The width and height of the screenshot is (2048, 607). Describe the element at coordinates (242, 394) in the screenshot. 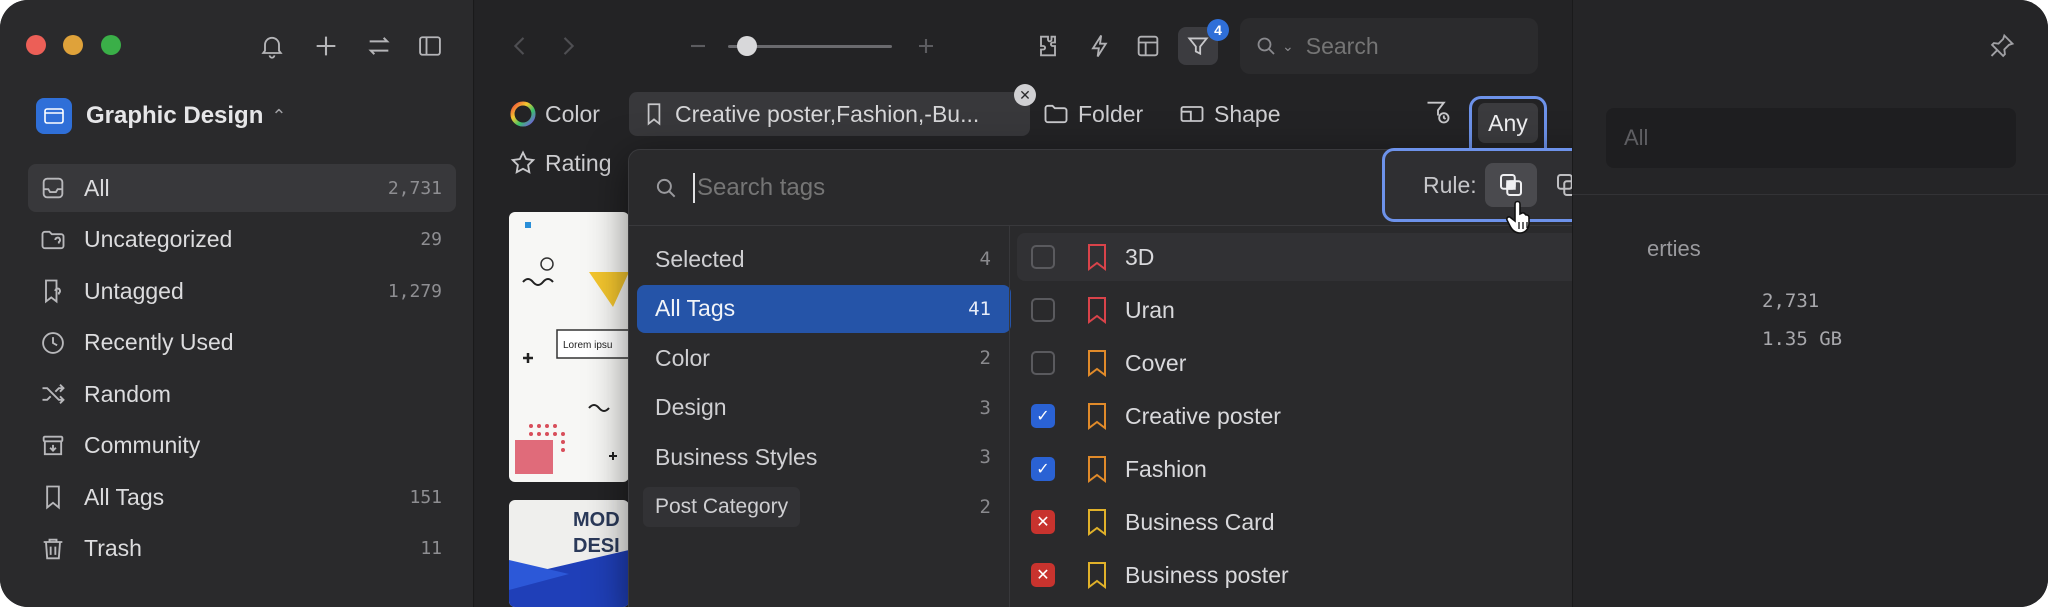

I see `sidebar-item-random: Random` at that location.